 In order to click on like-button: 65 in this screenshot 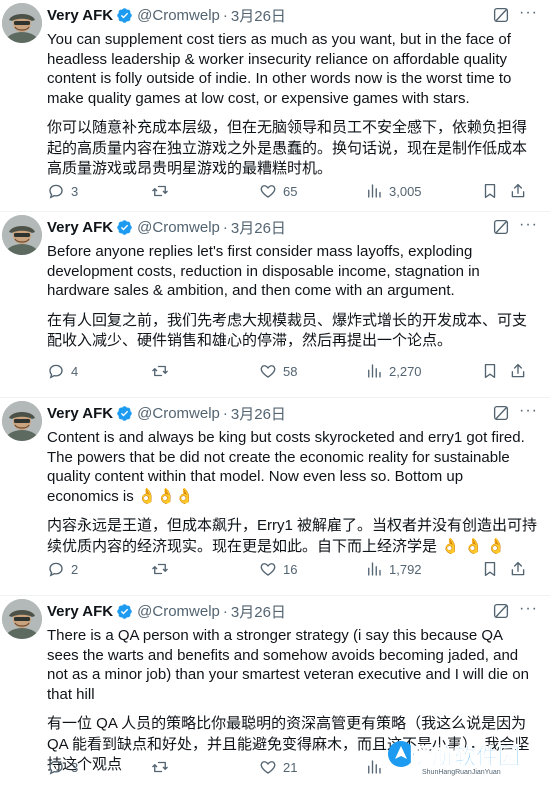, I will do `click(278, 191)`.